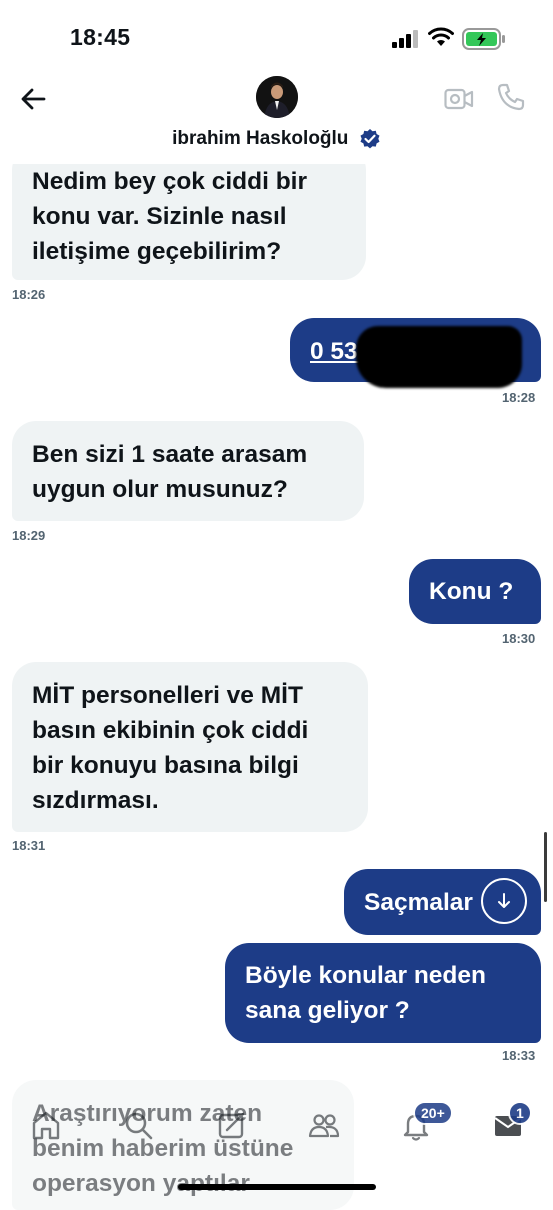  I want to click on search-icon, so click(138, 1125).